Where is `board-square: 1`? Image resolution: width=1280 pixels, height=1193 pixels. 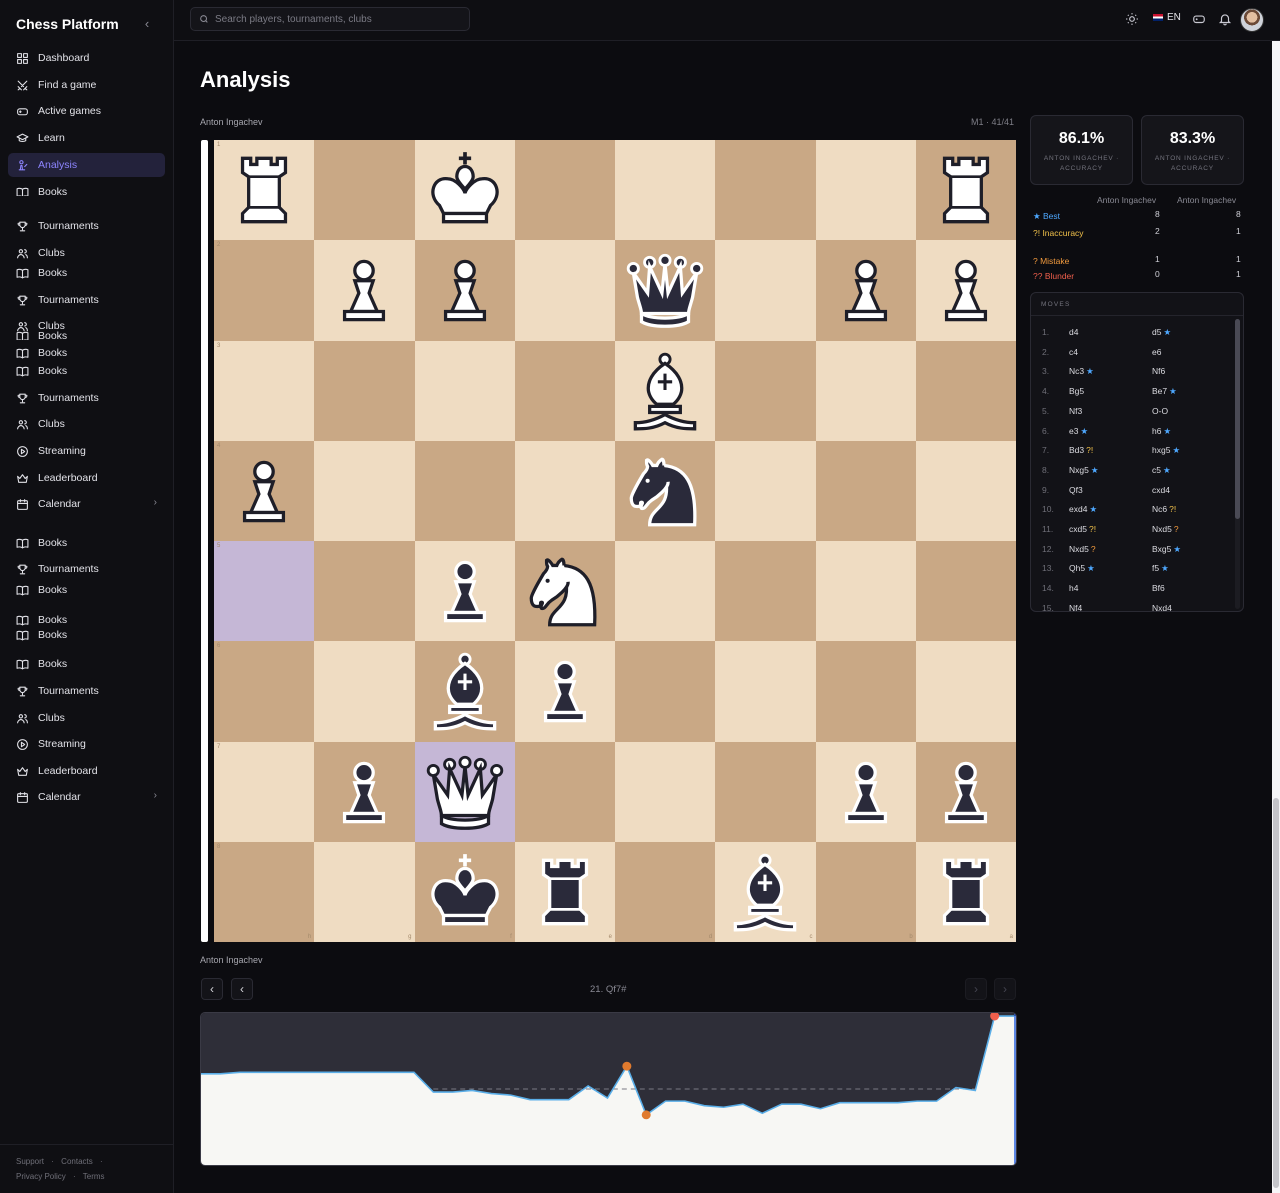 board-square: 1 is located at coordinates (264, 190).